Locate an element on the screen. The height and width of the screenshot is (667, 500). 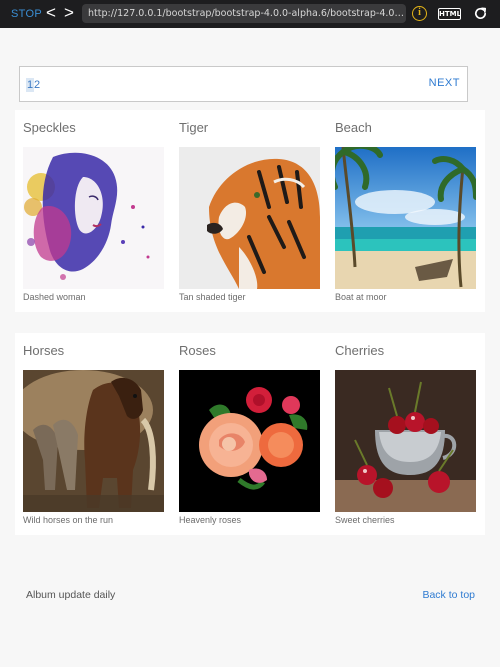
tiger-profile-image is located at coordinates (249, 218).